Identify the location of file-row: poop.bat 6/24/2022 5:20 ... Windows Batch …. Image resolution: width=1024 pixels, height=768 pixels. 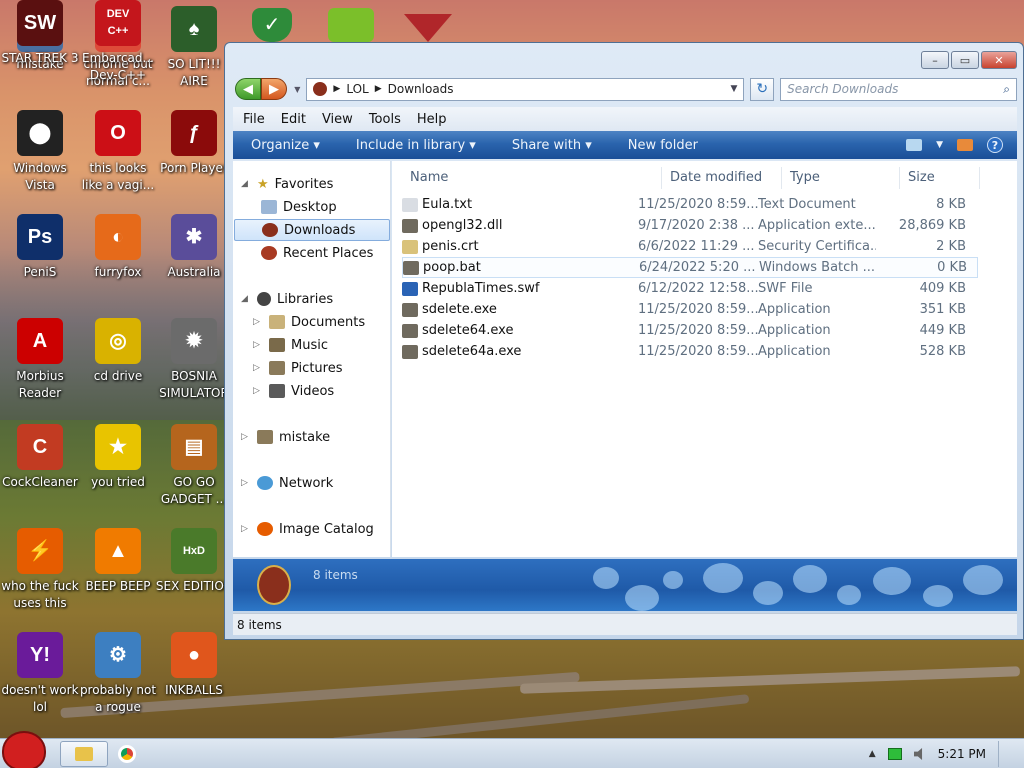
(690, 267).